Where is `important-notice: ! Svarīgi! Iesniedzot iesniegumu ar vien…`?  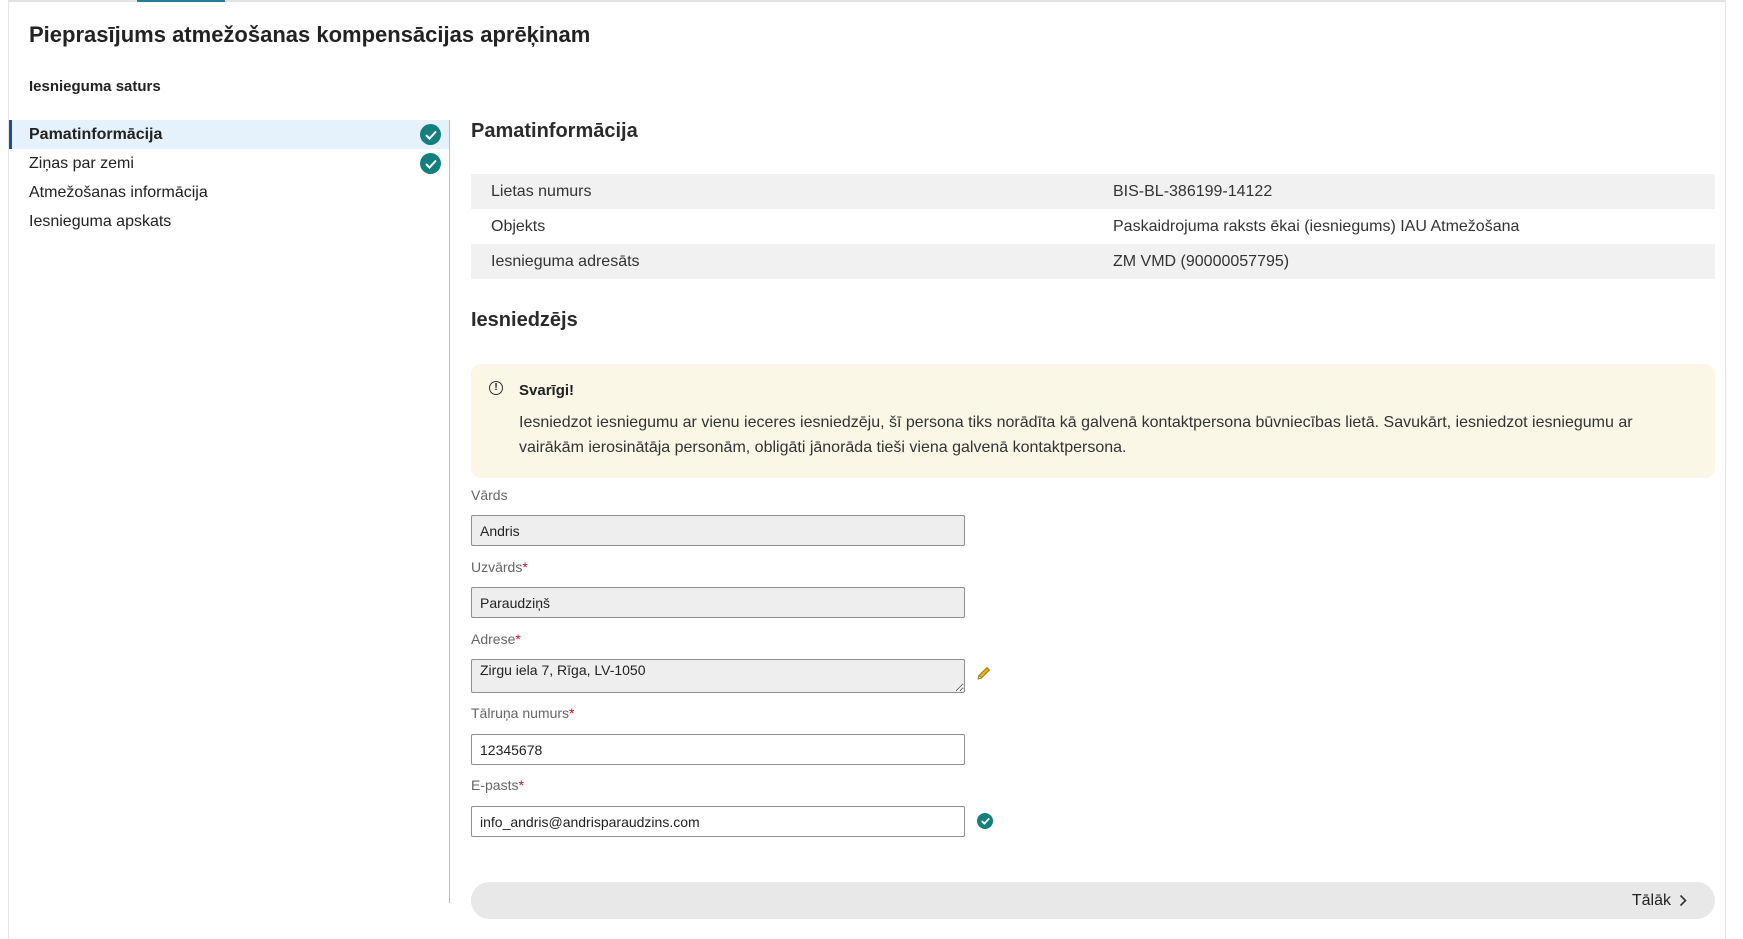
important-notice: ! Svarīgi! Iesniedzot iesniegumu ar vien… is located at coordinates (1093, 421).